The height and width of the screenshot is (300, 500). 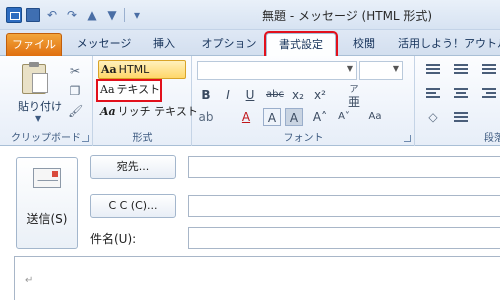 I want to click on subscript-button: x₂, so click(x=298, y=95).